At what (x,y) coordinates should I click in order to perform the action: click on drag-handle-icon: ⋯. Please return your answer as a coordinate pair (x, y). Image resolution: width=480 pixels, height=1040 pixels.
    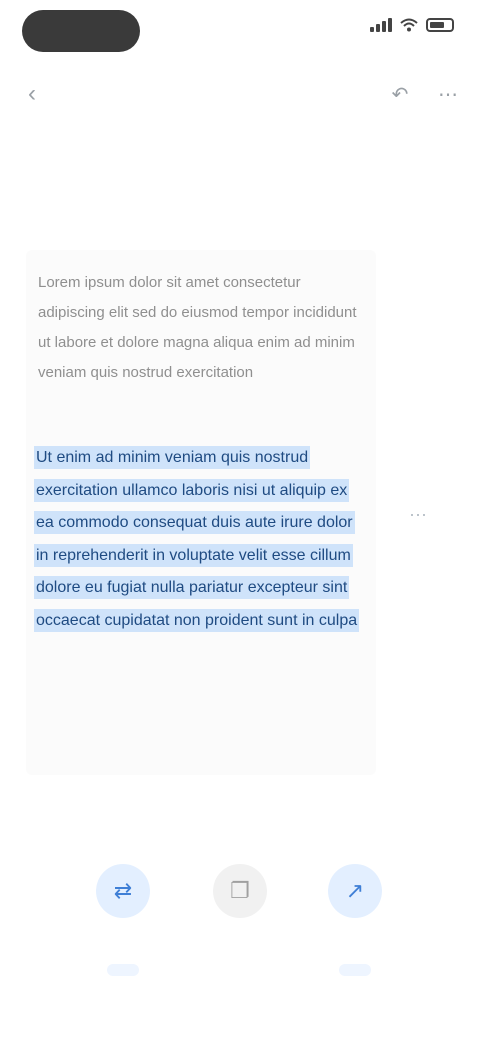
    Looking at the image, I should click on (418, 514).